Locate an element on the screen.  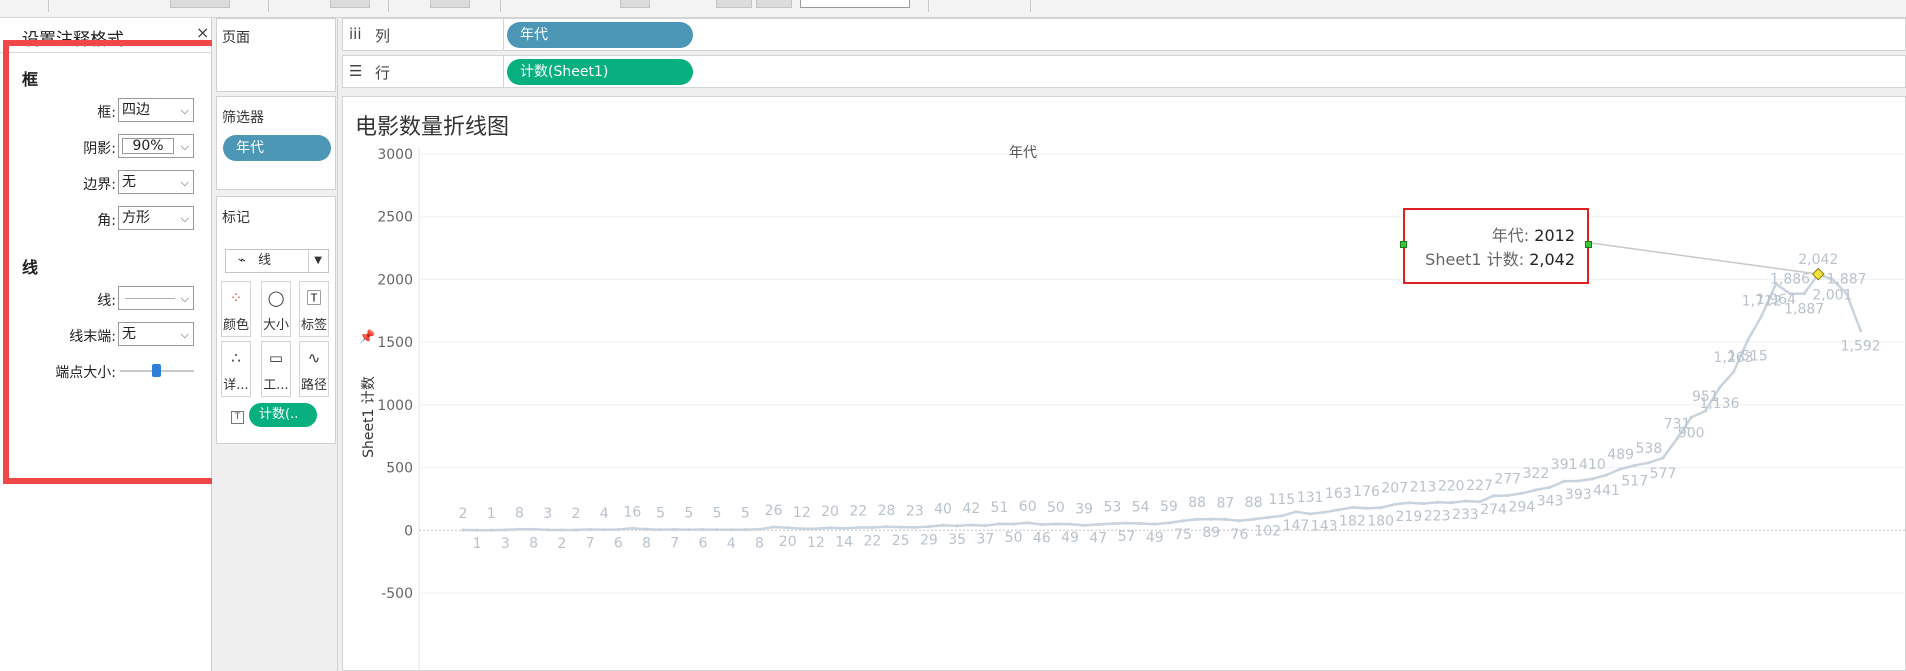
color-button: ⁘ 颜色 is located at coordinates (236, 309).